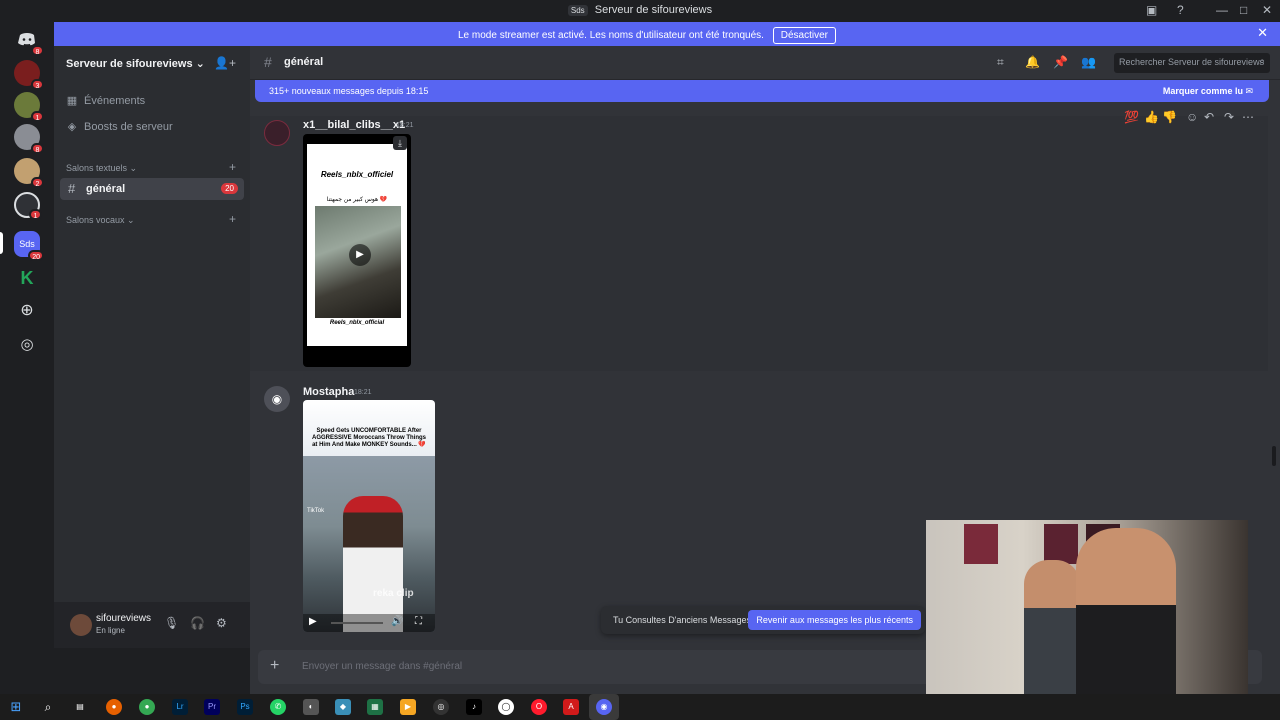 This screenshot has height=720, width=1280. What do you see at coordinates (72, 101) in the screenshot?
I see `calendar-icon: ▦` at bounding box center [72, 101].